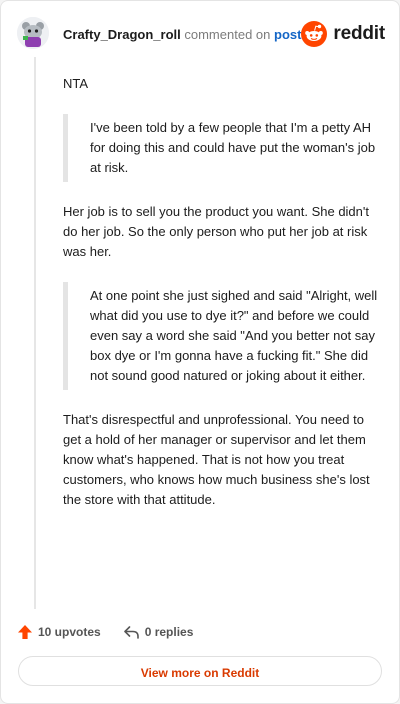 The width and height of the screenshot is (400, 704). Describe the element at coordinates (69, 632) in the screenshot. I see `upvotes-count: 10 upvotes` at that location.